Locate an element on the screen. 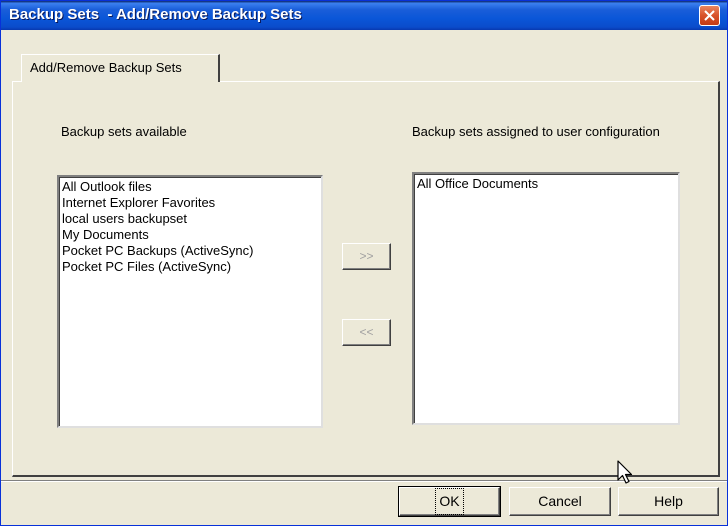 Image resolution: width=728 pixels, height=526 pixels. ok-button-label: OK is located at coordinates (449, 501).